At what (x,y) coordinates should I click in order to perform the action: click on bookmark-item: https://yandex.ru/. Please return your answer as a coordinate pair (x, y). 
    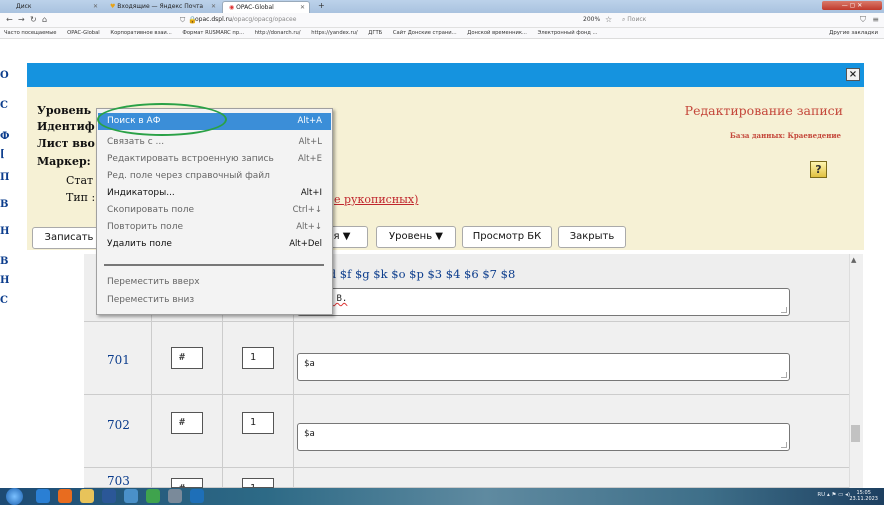
    Looking at the image, I should click on (334, 33).